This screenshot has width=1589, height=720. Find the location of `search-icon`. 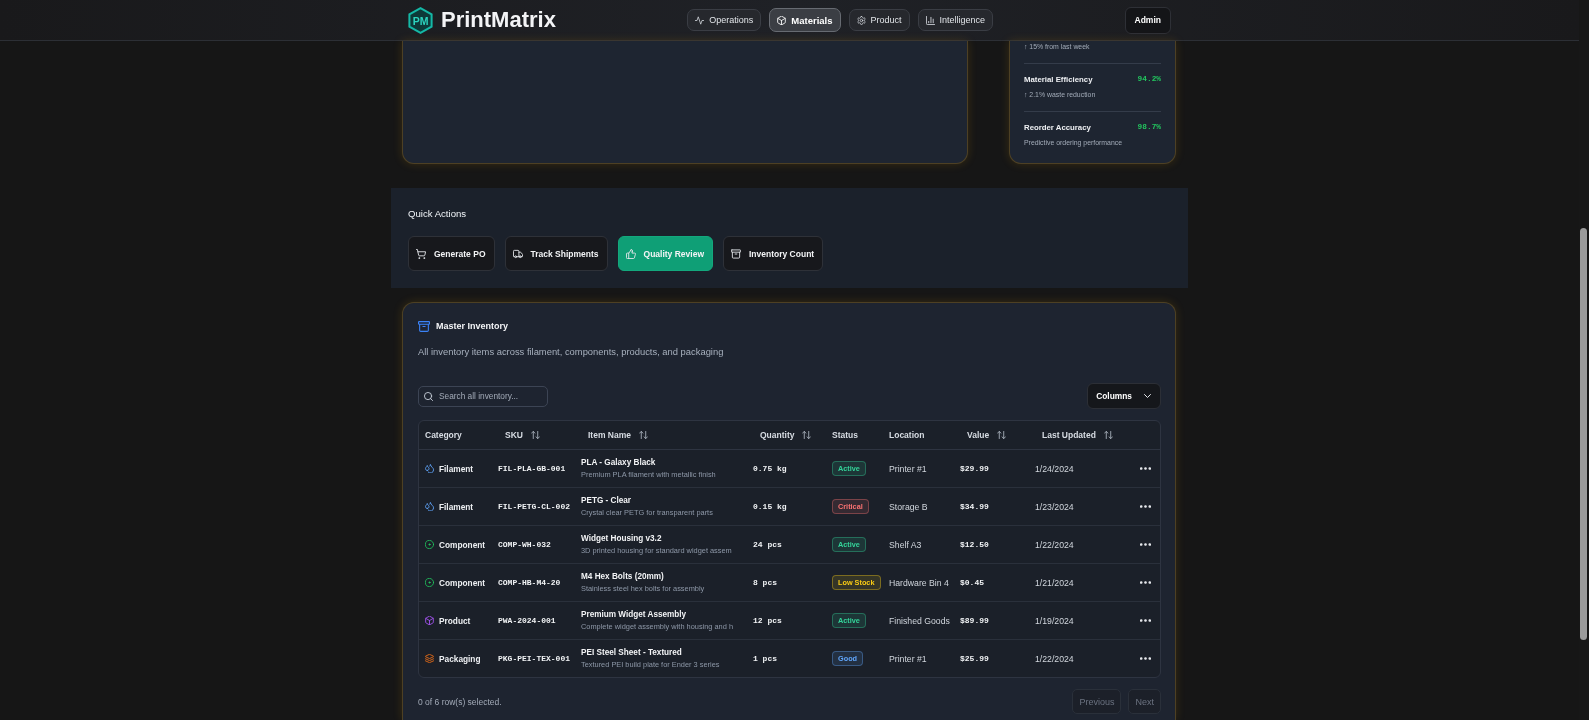

search-icon is located at coordinates (428, 396).